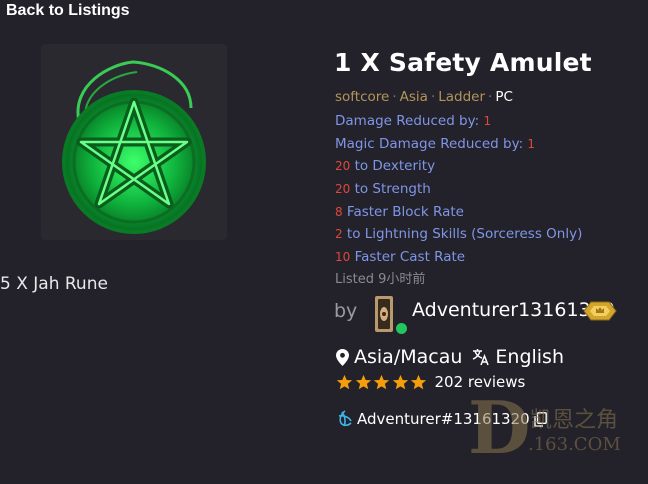 This screenshot has width=648, height=484. What do you see at coordinates (413, 97) in the screenshot?
I see `region-tag: Asia` at bounding box center [413, 97].